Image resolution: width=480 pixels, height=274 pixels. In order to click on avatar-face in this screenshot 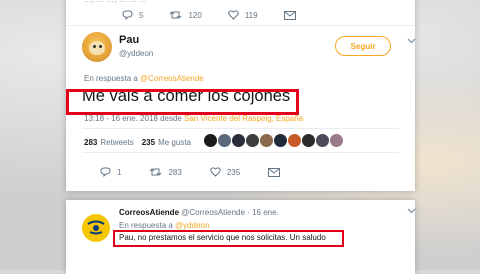, I will do `click(97, 48)`.